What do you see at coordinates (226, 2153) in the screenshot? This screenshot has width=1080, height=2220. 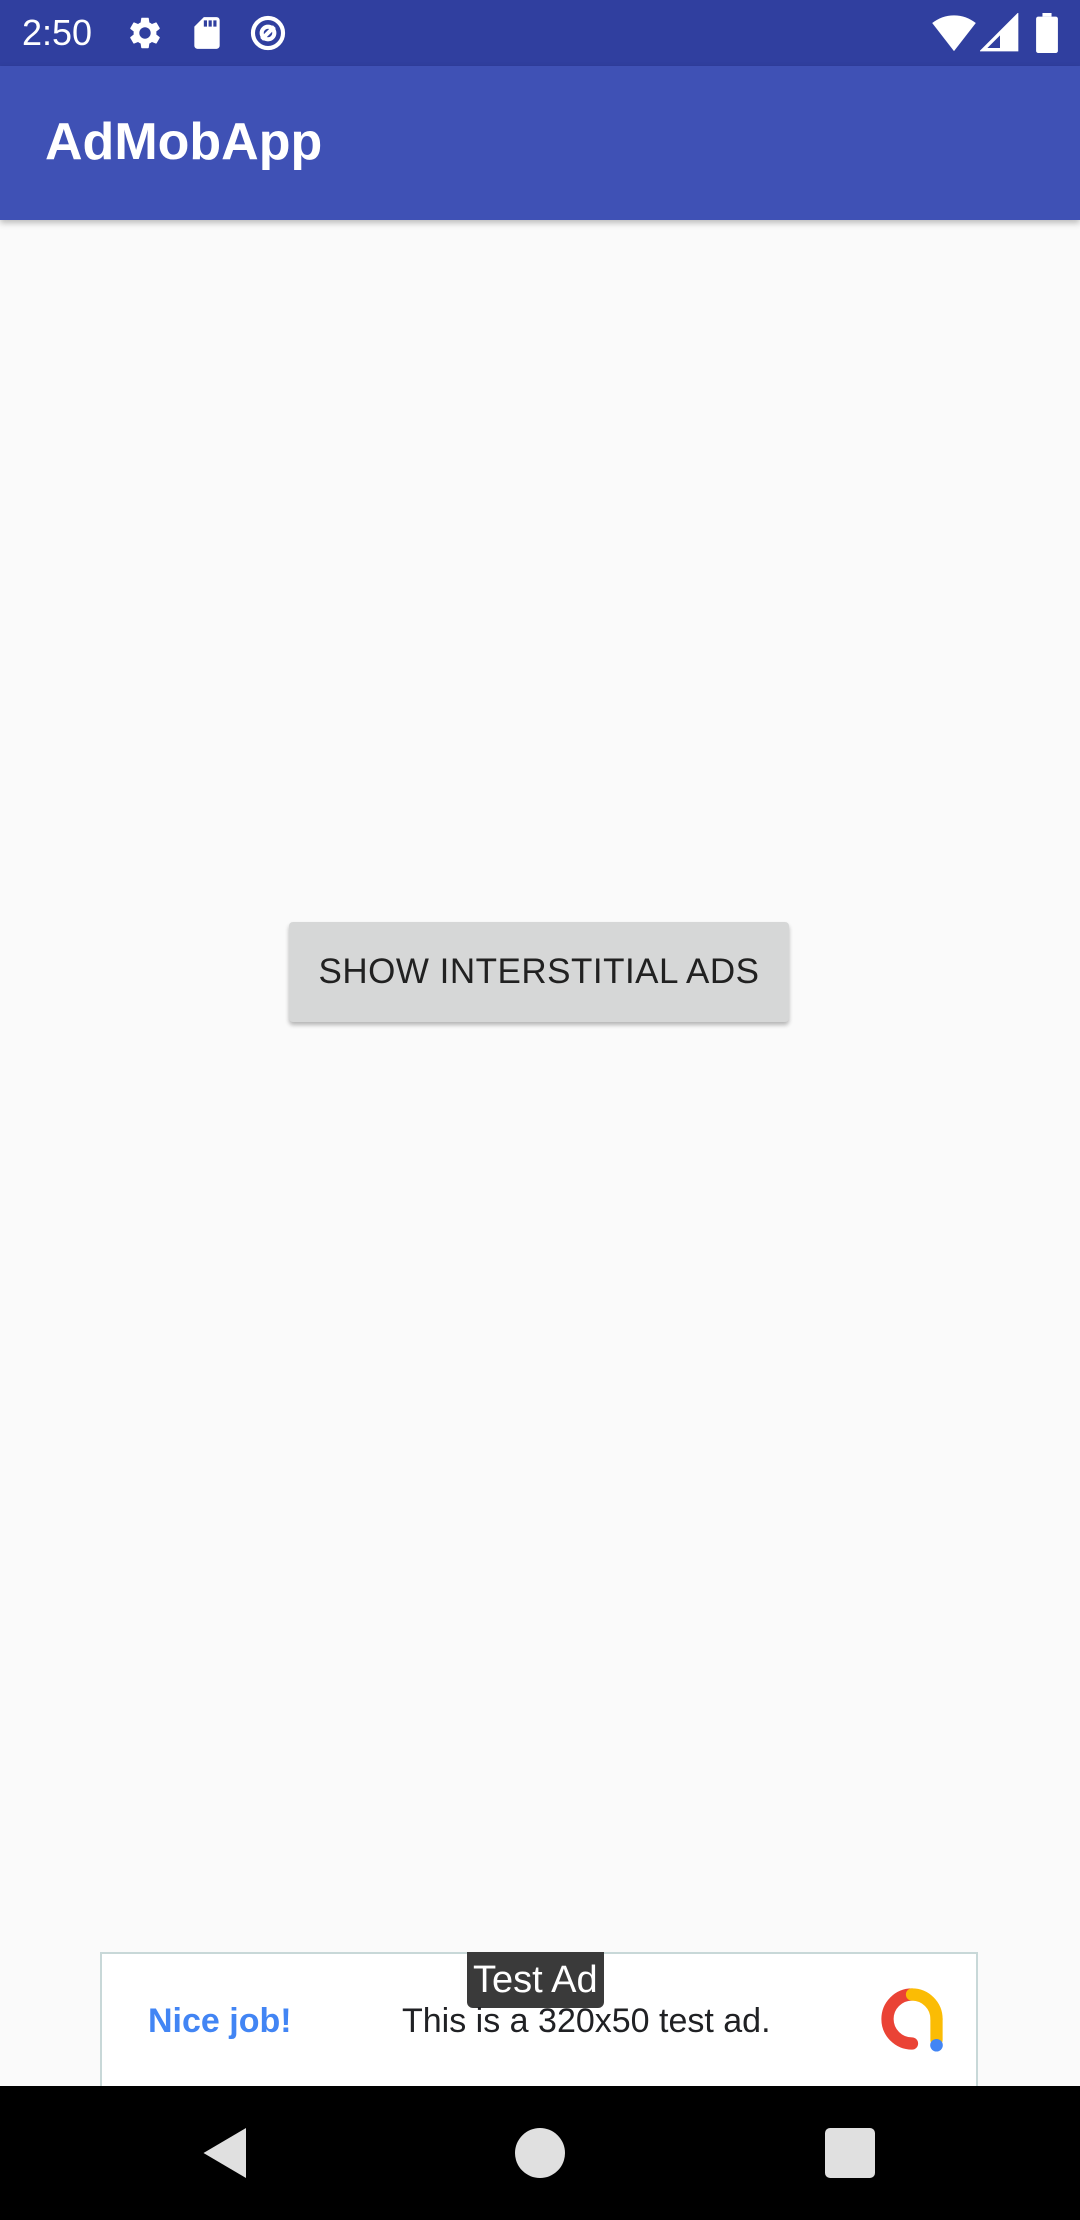 I see `back-icon` at bounding box center [226, 2153].